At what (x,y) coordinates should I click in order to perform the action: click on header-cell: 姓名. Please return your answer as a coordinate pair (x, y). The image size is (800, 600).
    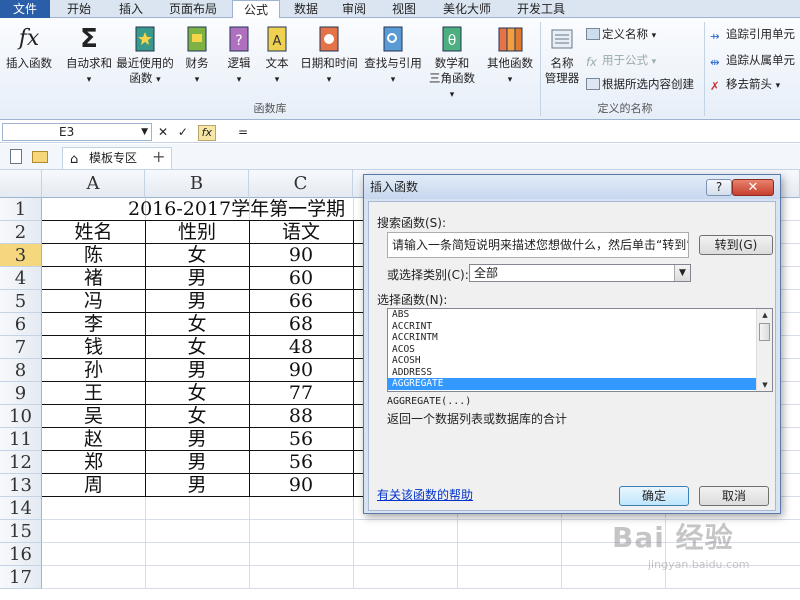
    Looking at the image, I should click on (93, 232).